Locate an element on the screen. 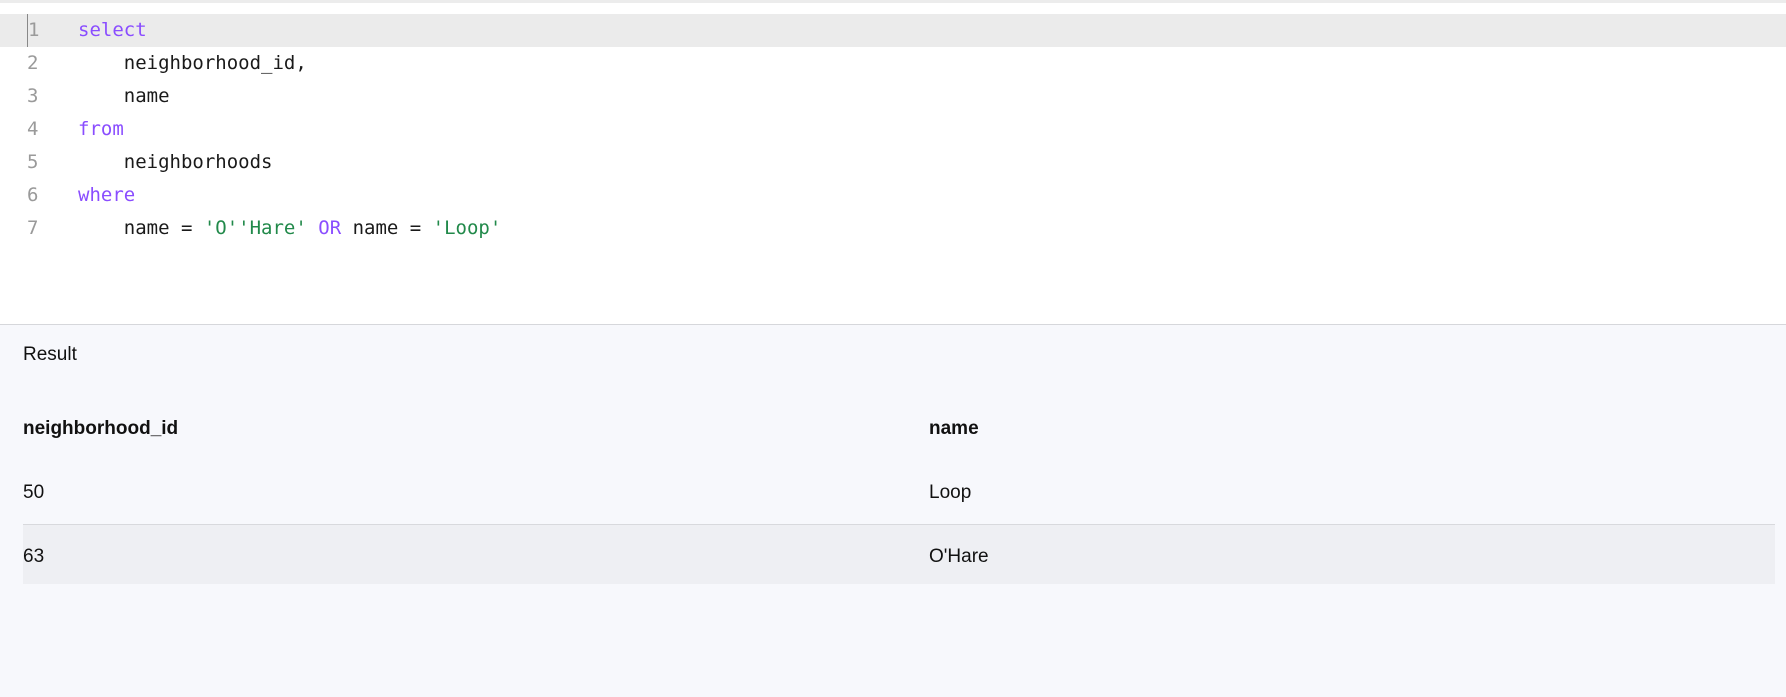 This screenshot has width=1786, height=697. table-header-row: neighborhood_id name is located at coordinates (899, 429).